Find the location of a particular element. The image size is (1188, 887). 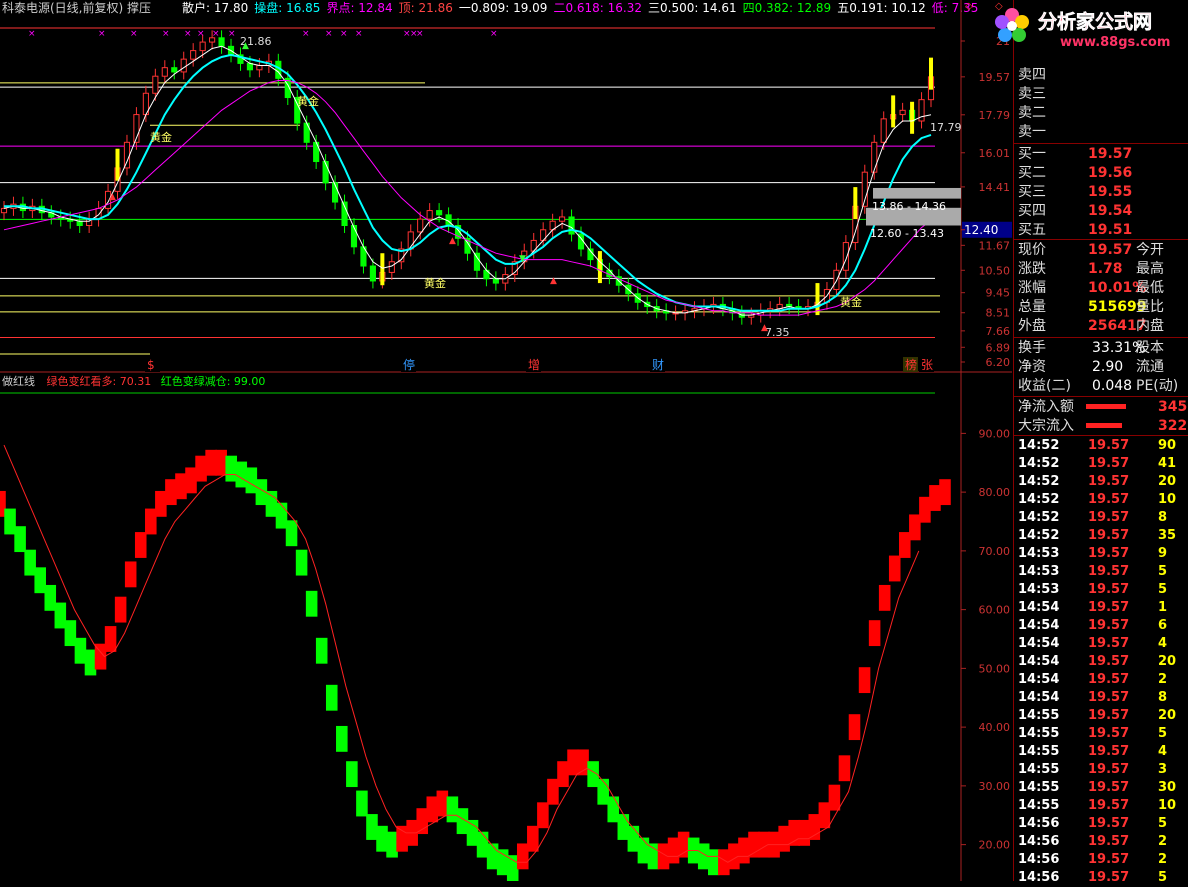

tick-row: 14:53 19.57 5 is located at coordinates (1103, 572).